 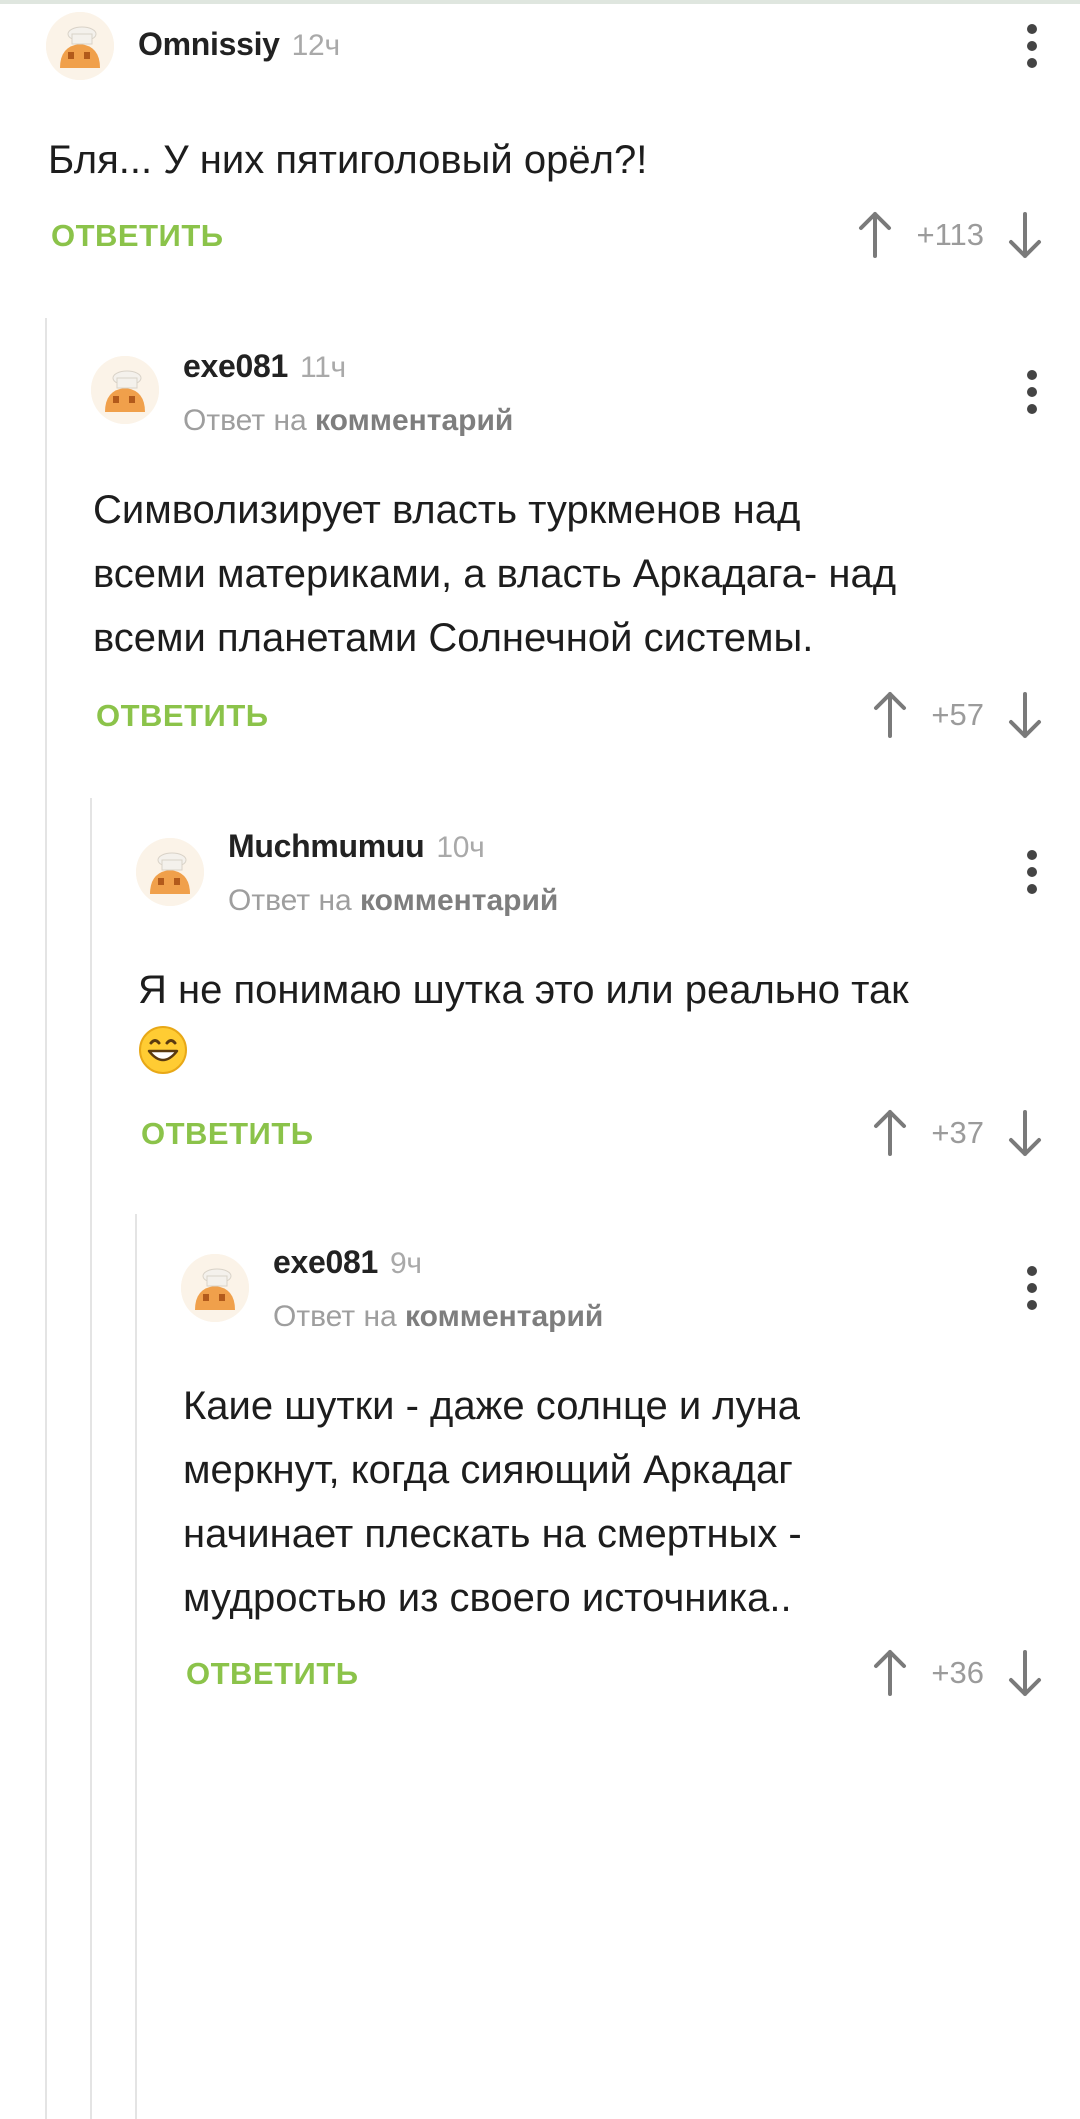 I want to click on comment-author: Omnissiy 12ч, so click(x=239, y=44).